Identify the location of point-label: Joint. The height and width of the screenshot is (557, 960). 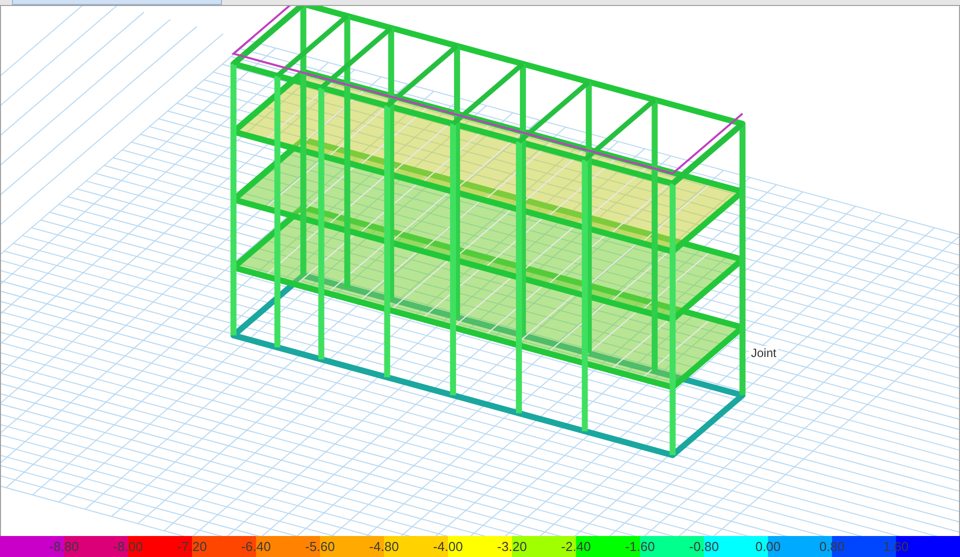
(763, 353).